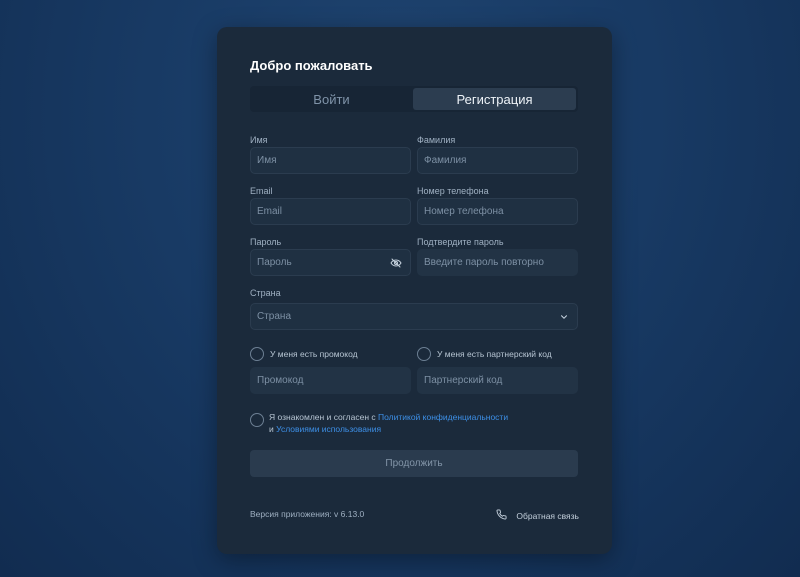 The width and height of the screenshot is (800, 577). I want to click on terms-link: Условиями использования, so click(328, 429).